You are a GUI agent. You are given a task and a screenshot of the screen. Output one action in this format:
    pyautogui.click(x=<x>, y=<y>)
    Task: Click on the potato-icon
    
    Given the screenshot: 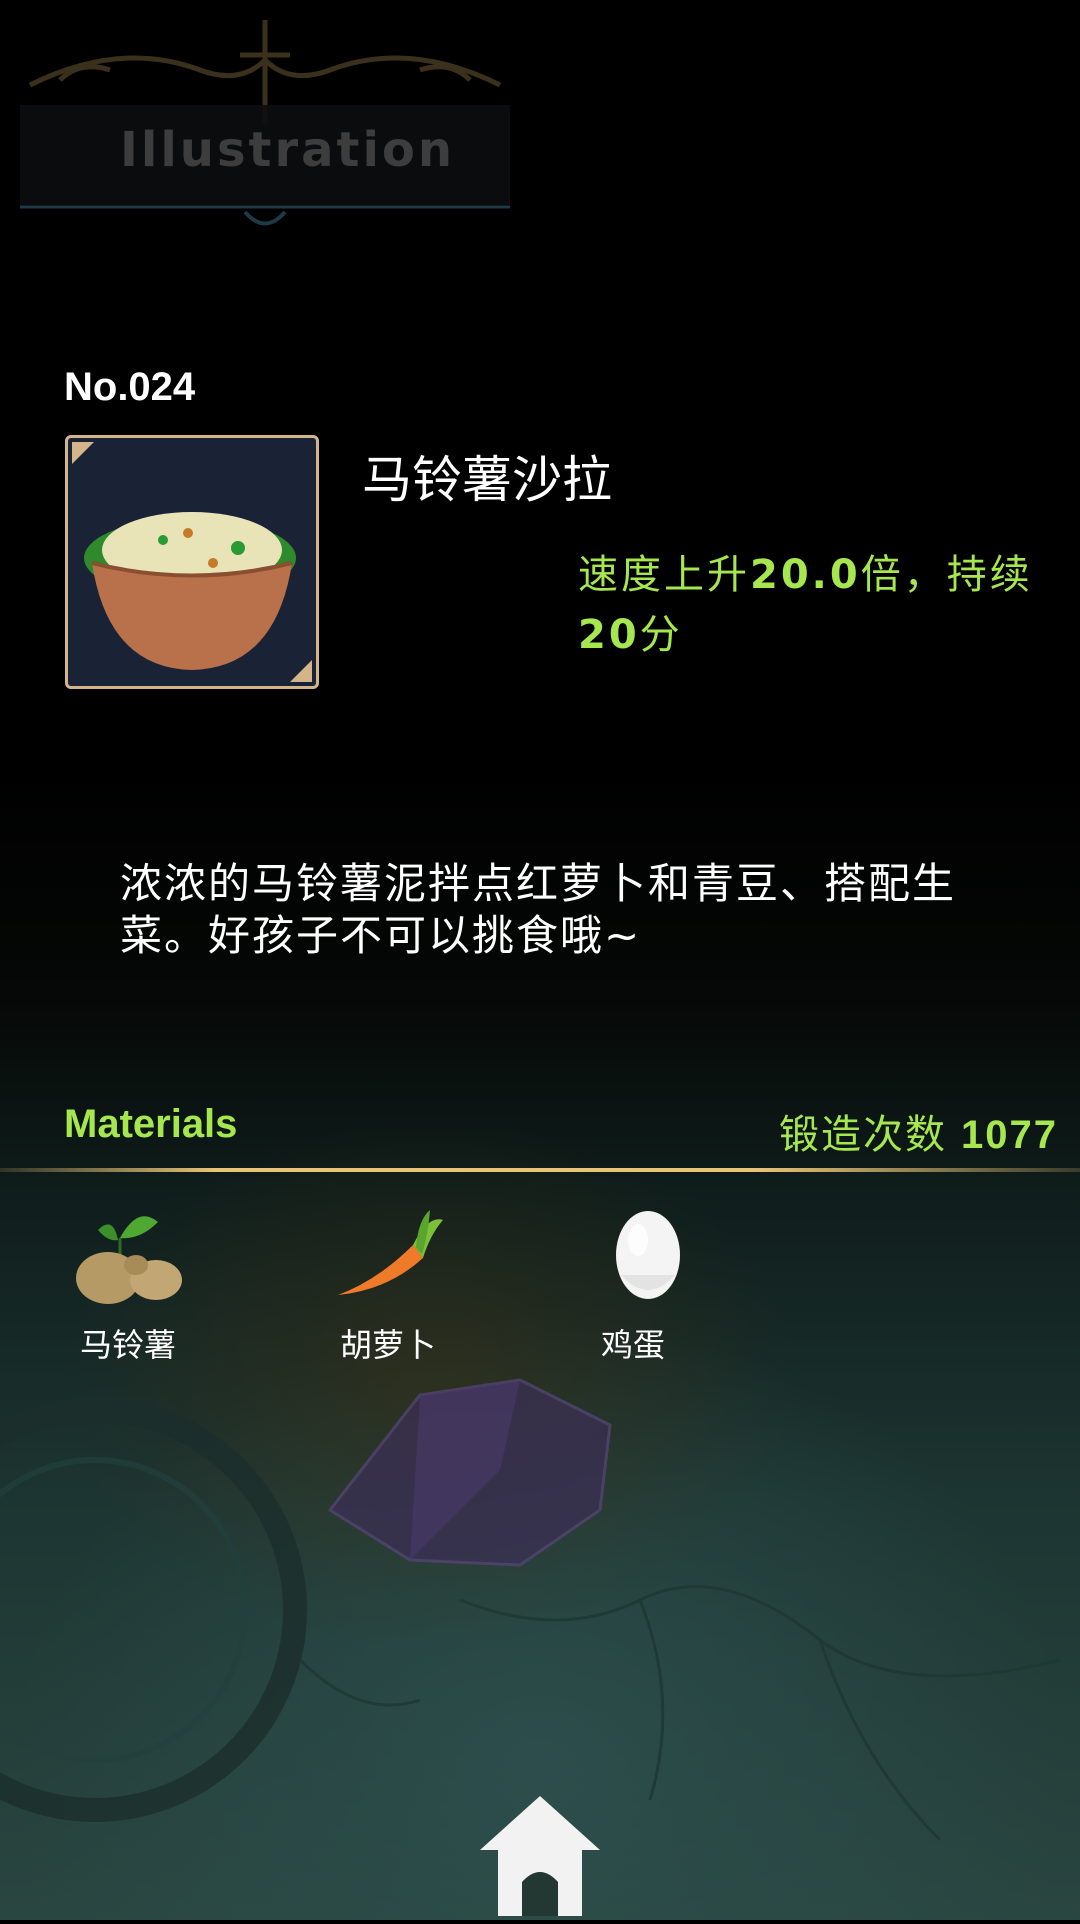 What is the action you would take?
    pyautogui.click(x=129, y=1260)
    